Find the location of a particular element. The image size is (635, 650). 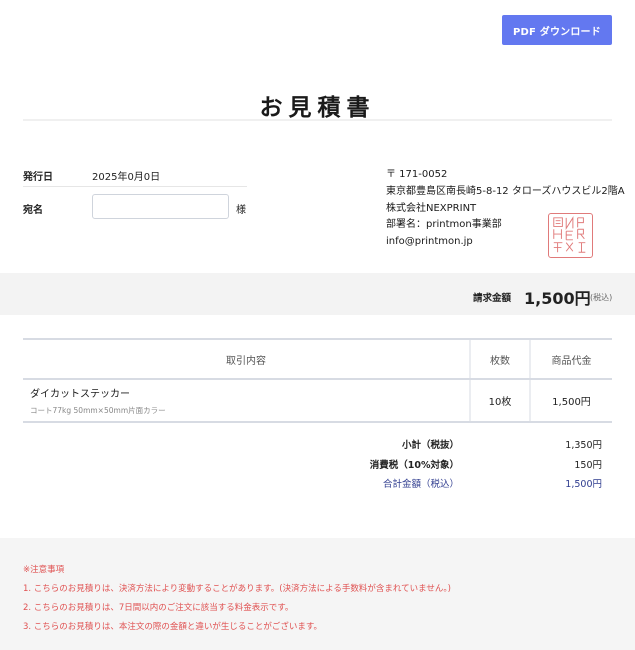

company-seal-stamp is located at coordinates (570, 235).